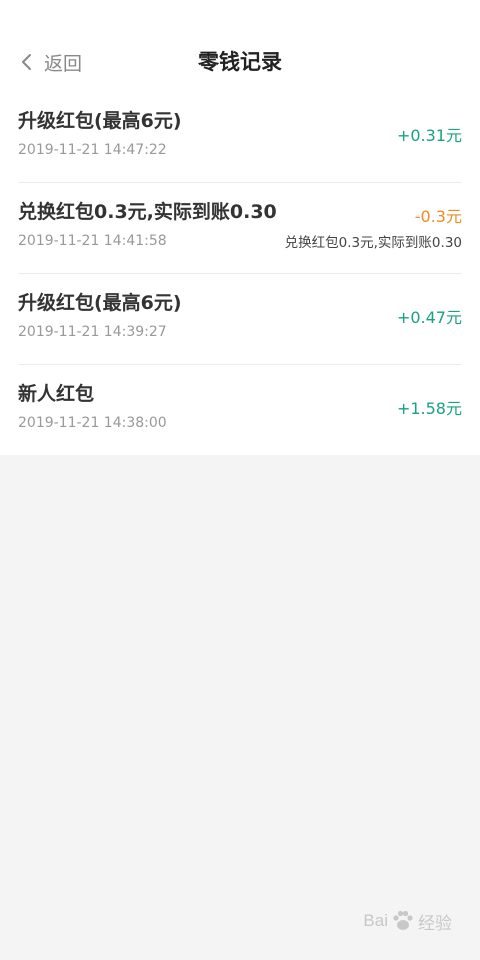 The height and width of the screenshot is (960, 480). Describe the element at coordinates (438, 216) in the screenshot. I see `record-amount: -0.3元` at that location.